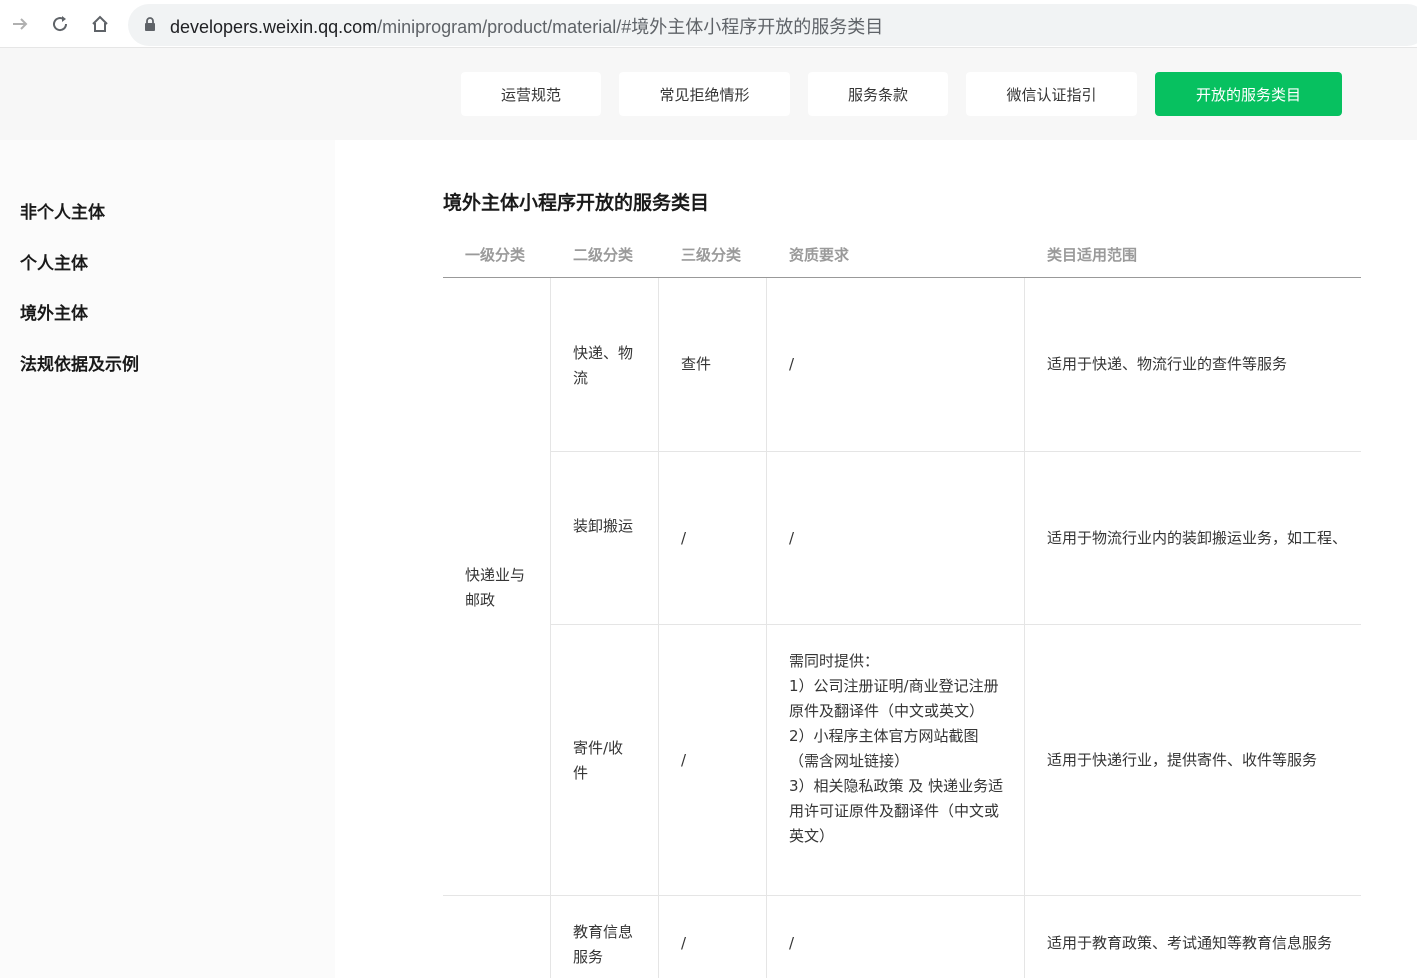  Describe the element at coordinates (531, 94) in the screenshot. I see `tab-operation-rules: 运营规范` at that location.